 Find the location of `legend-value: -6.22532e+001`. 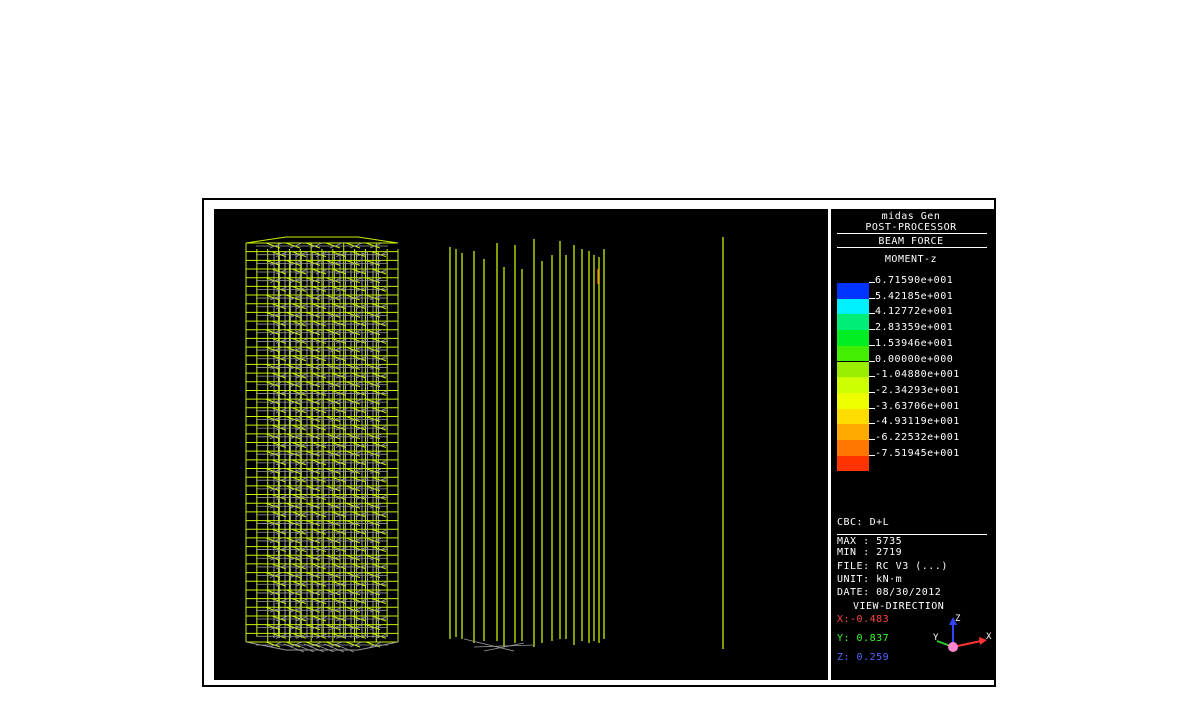

legend-value: -6.22532e+001 is located at coordinates (917, 437).